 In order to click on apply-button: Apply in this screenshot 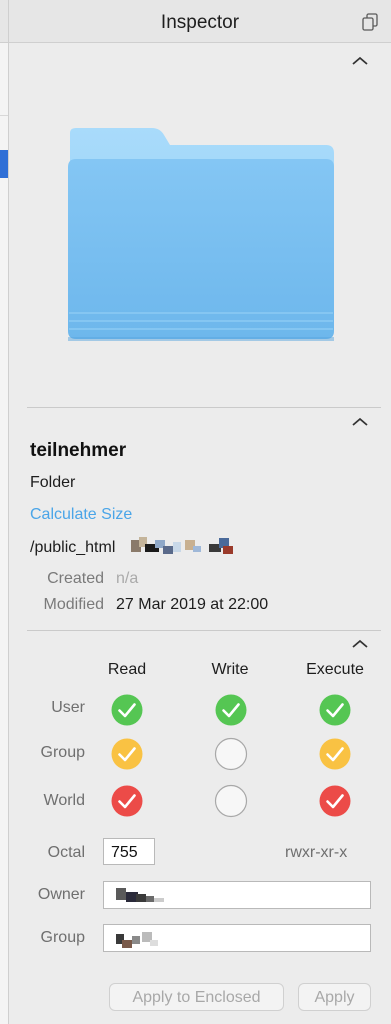, I will do `click(334, 997)`.